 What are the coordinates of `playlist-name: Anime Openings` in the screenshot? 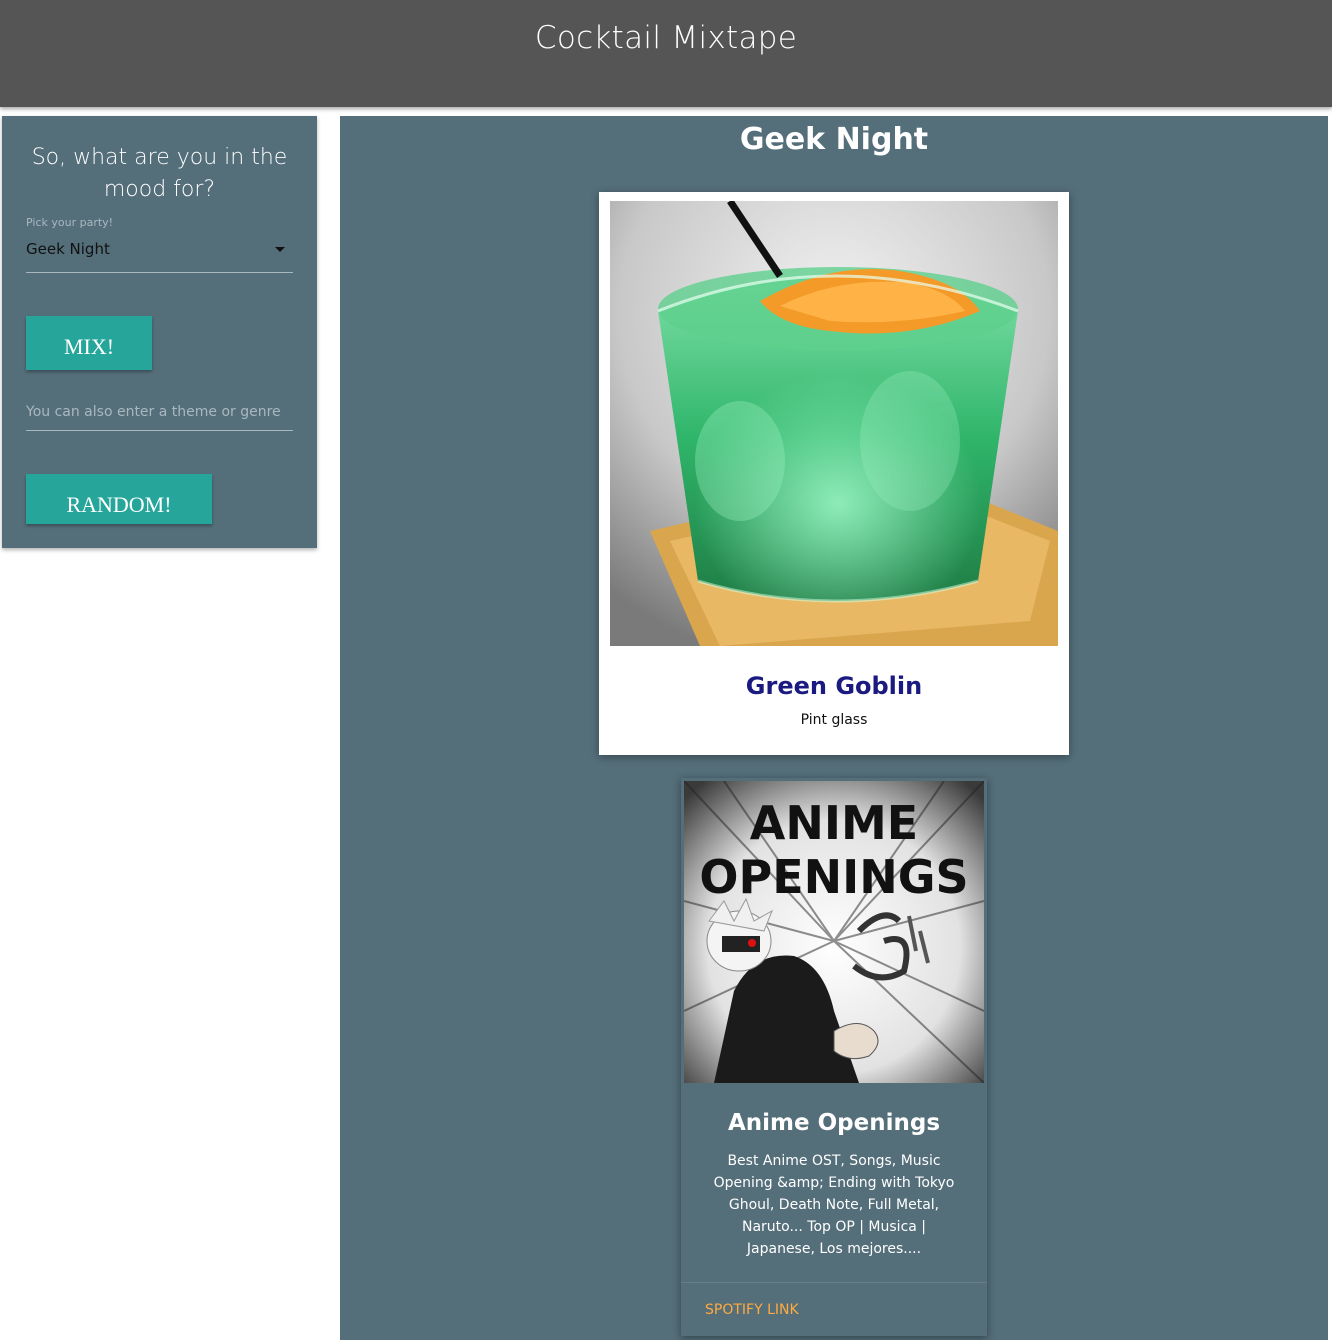 It's located at (834, 1123).